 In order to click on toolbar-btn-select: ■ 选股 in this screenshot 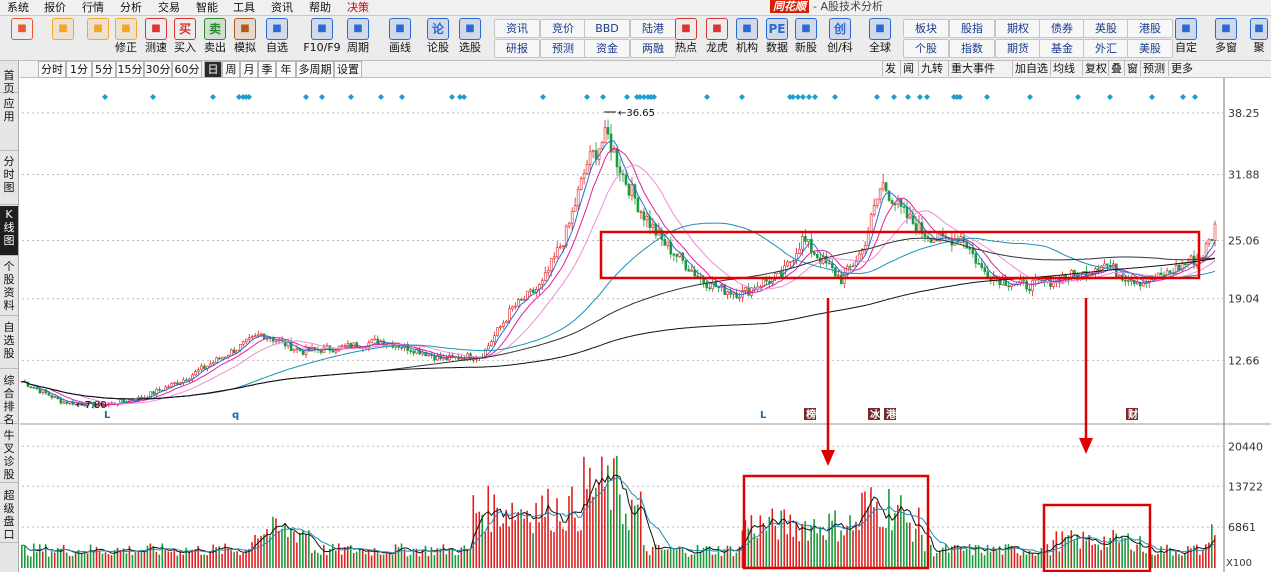, I will do `click(470, 38)`.